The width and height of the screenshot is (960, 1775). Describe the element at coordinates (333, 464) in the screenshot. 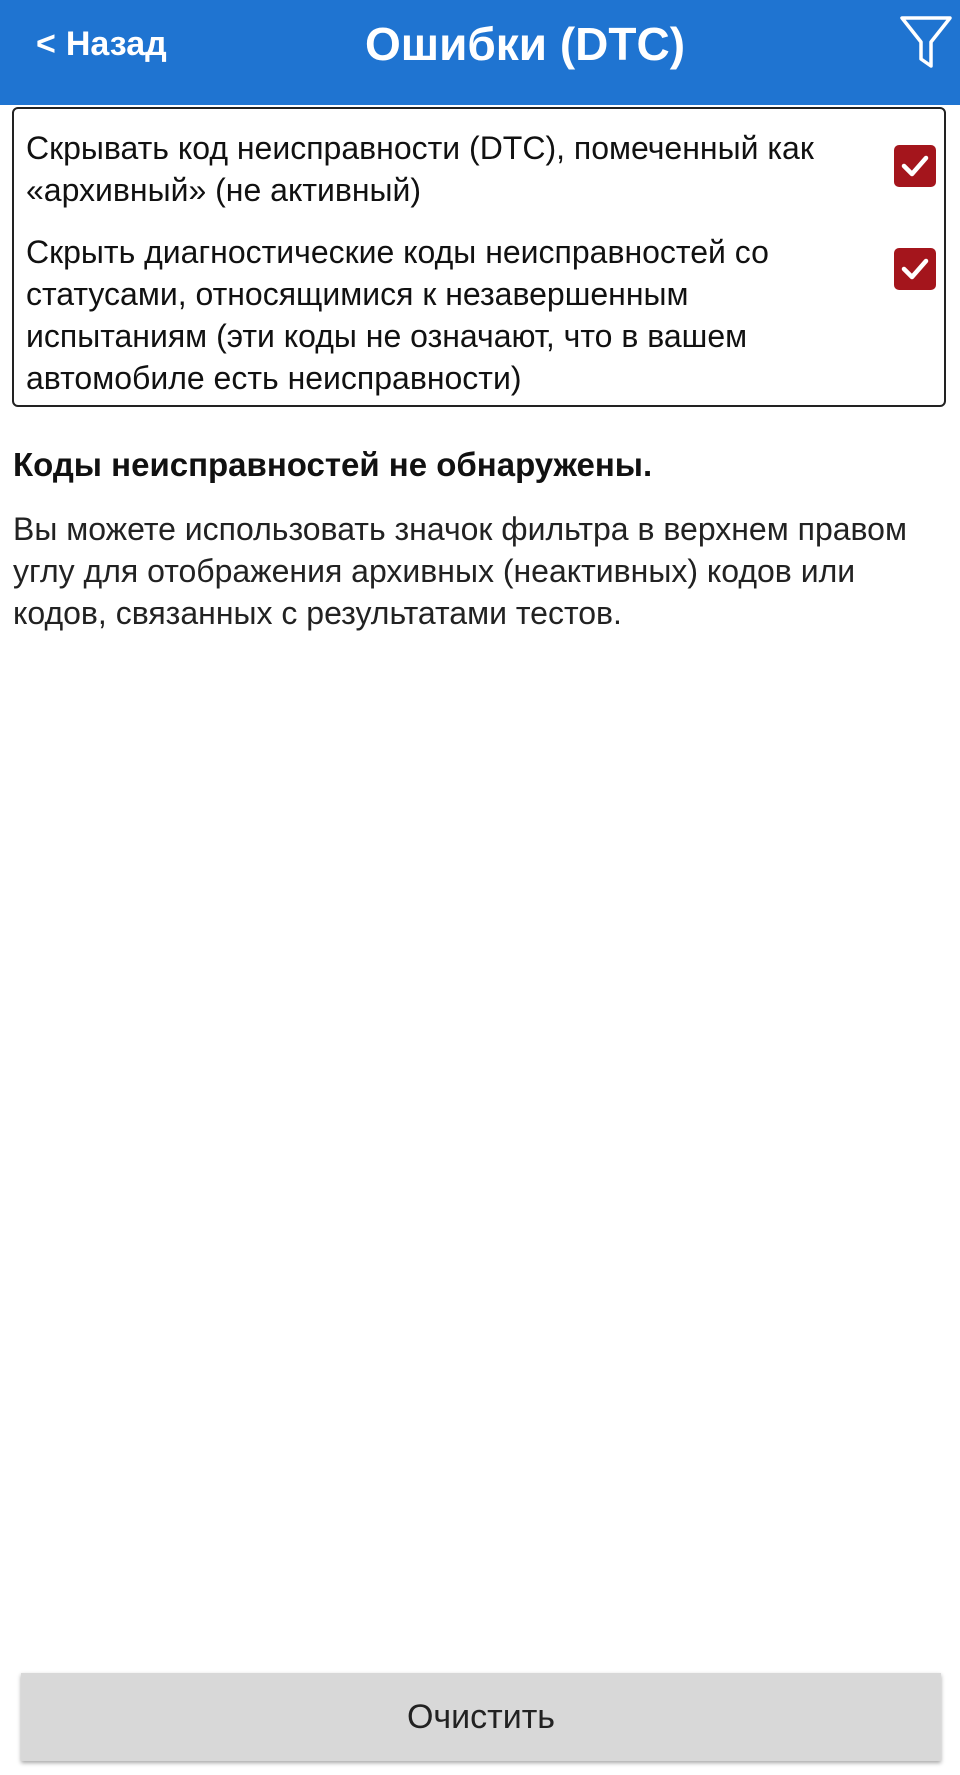

I see `no-codes-title: Коды неисправностей не обнаружены.` at that location.